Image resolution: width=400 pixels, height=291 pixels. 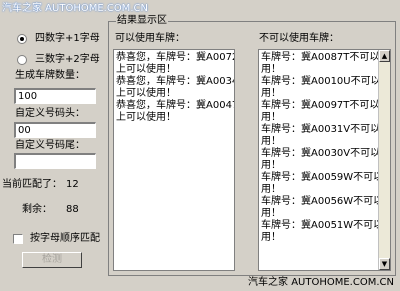 I want to click on remaining-value: 88, so click(x=72, y=209).